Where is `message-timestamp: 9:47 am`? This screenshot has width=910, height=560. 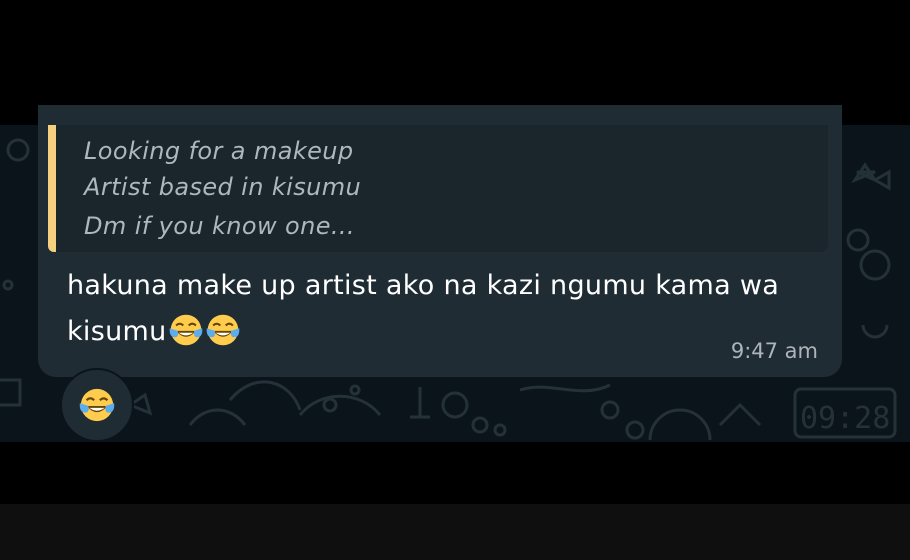 message-timestamp: 9:47 am is located at coordinates (774, 351).